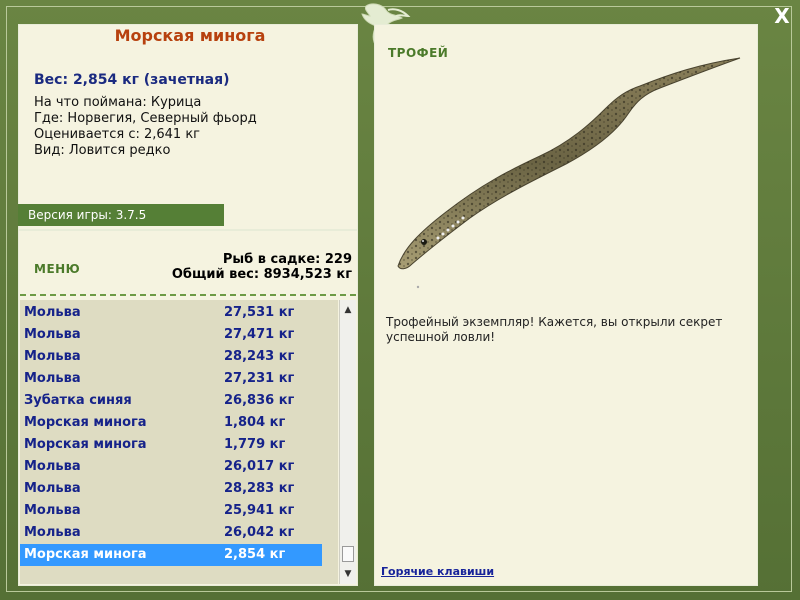  What do you see at coordinates (102, 150) in the screenshot?
I see `fish-rarity: Вид: Ловится редко` at bounding box center [102, 150].